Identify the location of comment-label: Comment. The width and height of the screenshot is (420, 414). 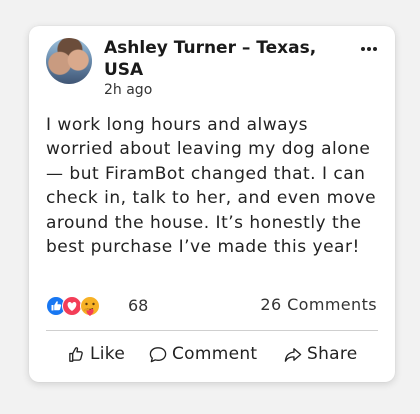
(215, 354).